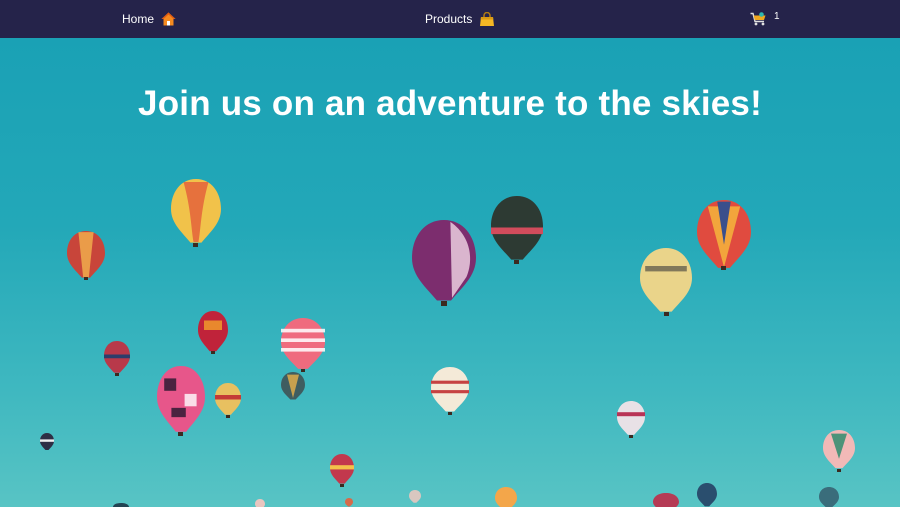  Describe the element at coordinates (168, 19) in the screenshot. I see `home-icon` at that location.